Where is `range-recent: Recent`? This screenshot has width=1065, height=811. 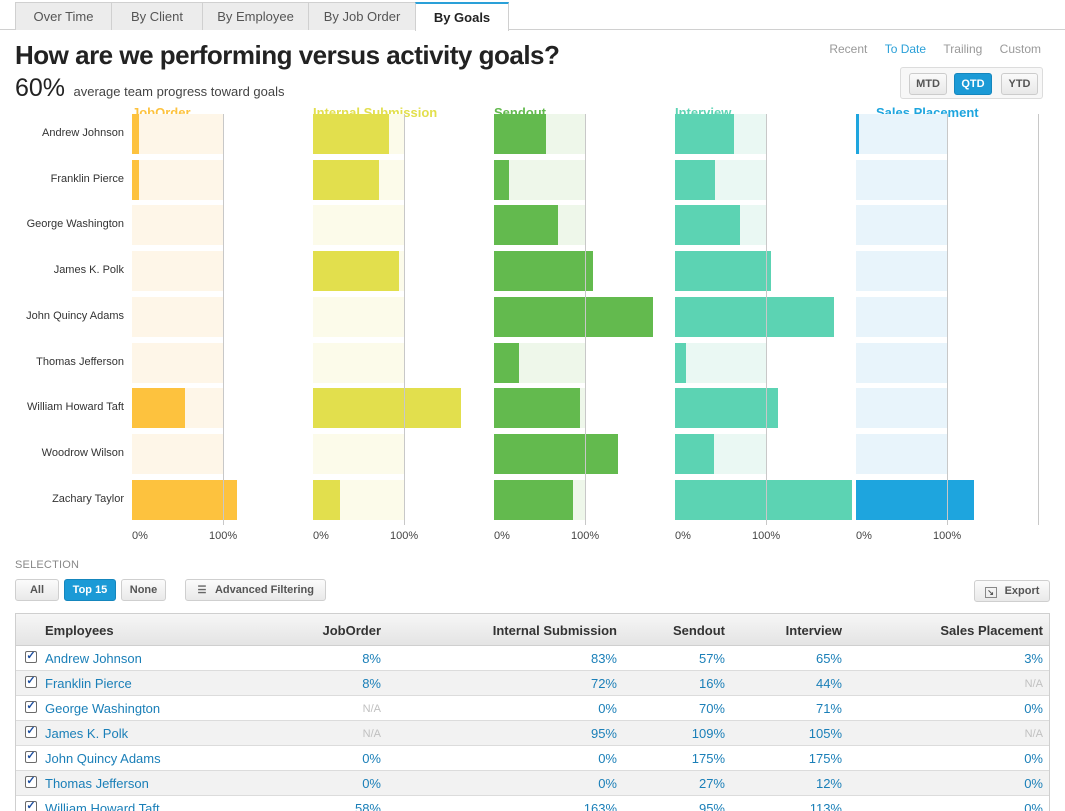
range-recent: Recent is located at coordinates (848, 49).